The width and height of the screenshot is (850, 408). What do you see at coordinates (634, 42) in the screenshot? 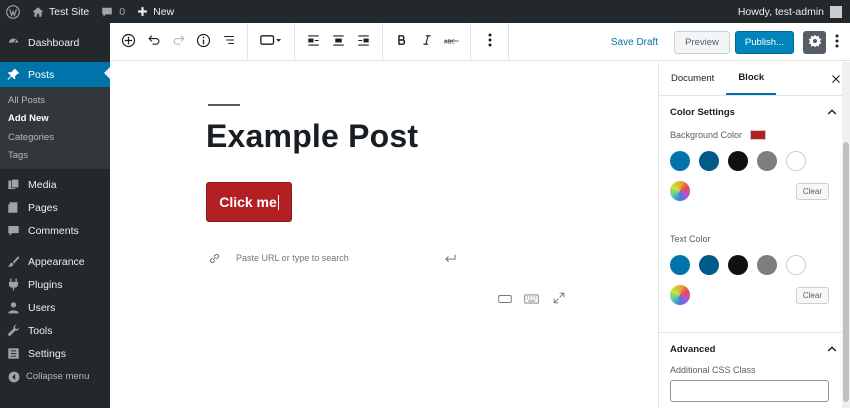
I see `save-draft-button: Save Draft` at bounding box center [634, 42].